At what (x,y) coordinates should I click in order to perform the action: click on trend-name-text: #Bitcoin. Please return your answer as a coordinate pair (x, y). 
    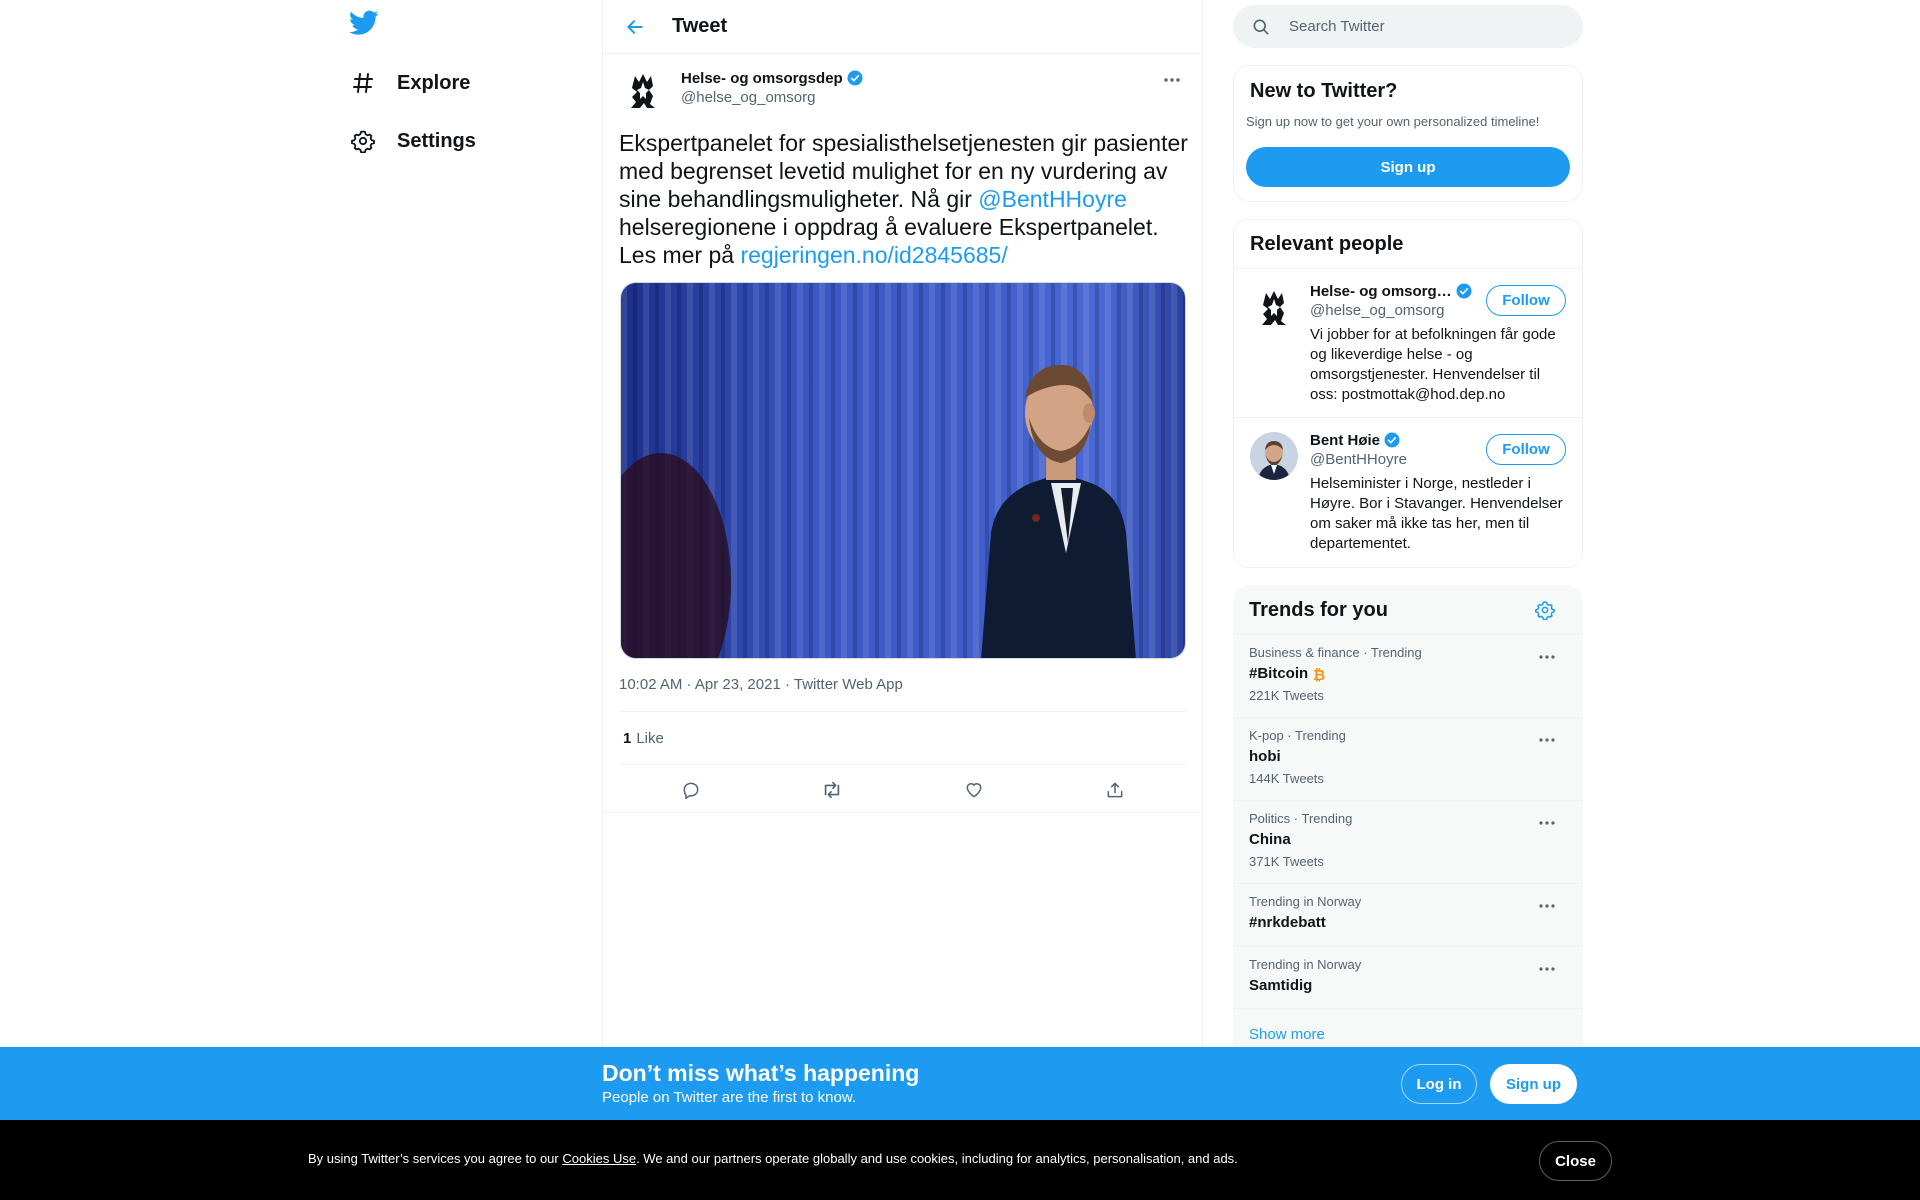
    Looking at the image, I should click on (1279, 673).